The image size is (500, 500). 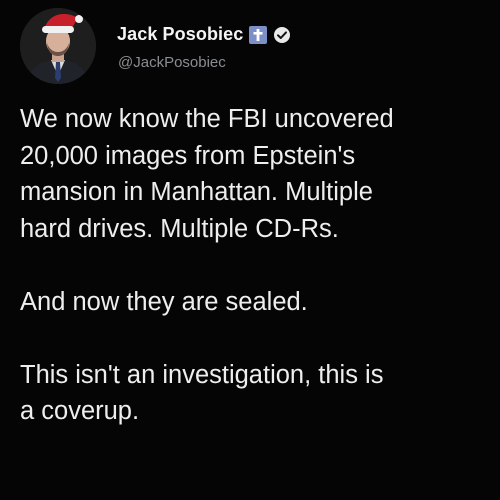 What do you see at coordinates (258, 34) in the screenshot?
I see `cross-icon` at bounding box center [258, 34].